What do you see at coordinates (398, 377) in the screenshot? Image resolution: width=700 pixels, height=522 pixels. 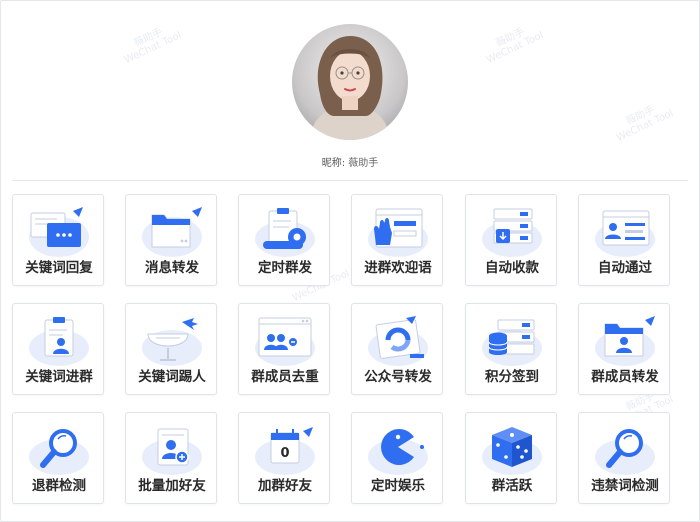 I see `feature-label: 公众号转发` at bounding box center [398, 377].